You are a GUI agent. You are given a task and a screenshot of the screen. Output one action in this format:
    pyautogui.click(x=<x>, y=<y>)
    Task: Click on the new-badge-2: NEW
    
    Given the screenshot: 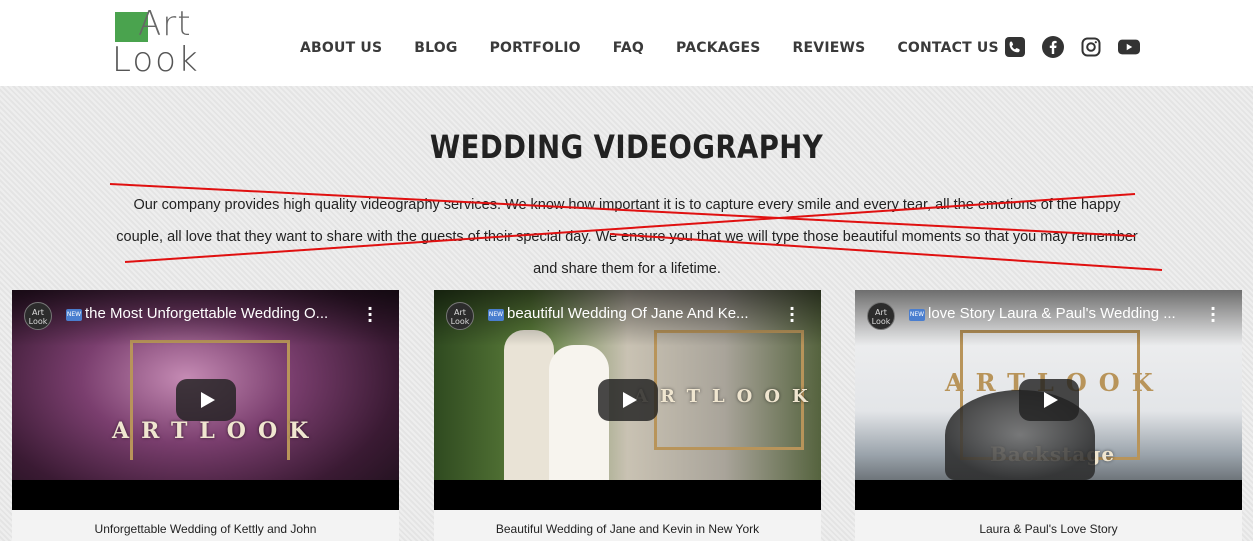 What is the action you would take?
    pyautogui.click(x=496, y=315)
    